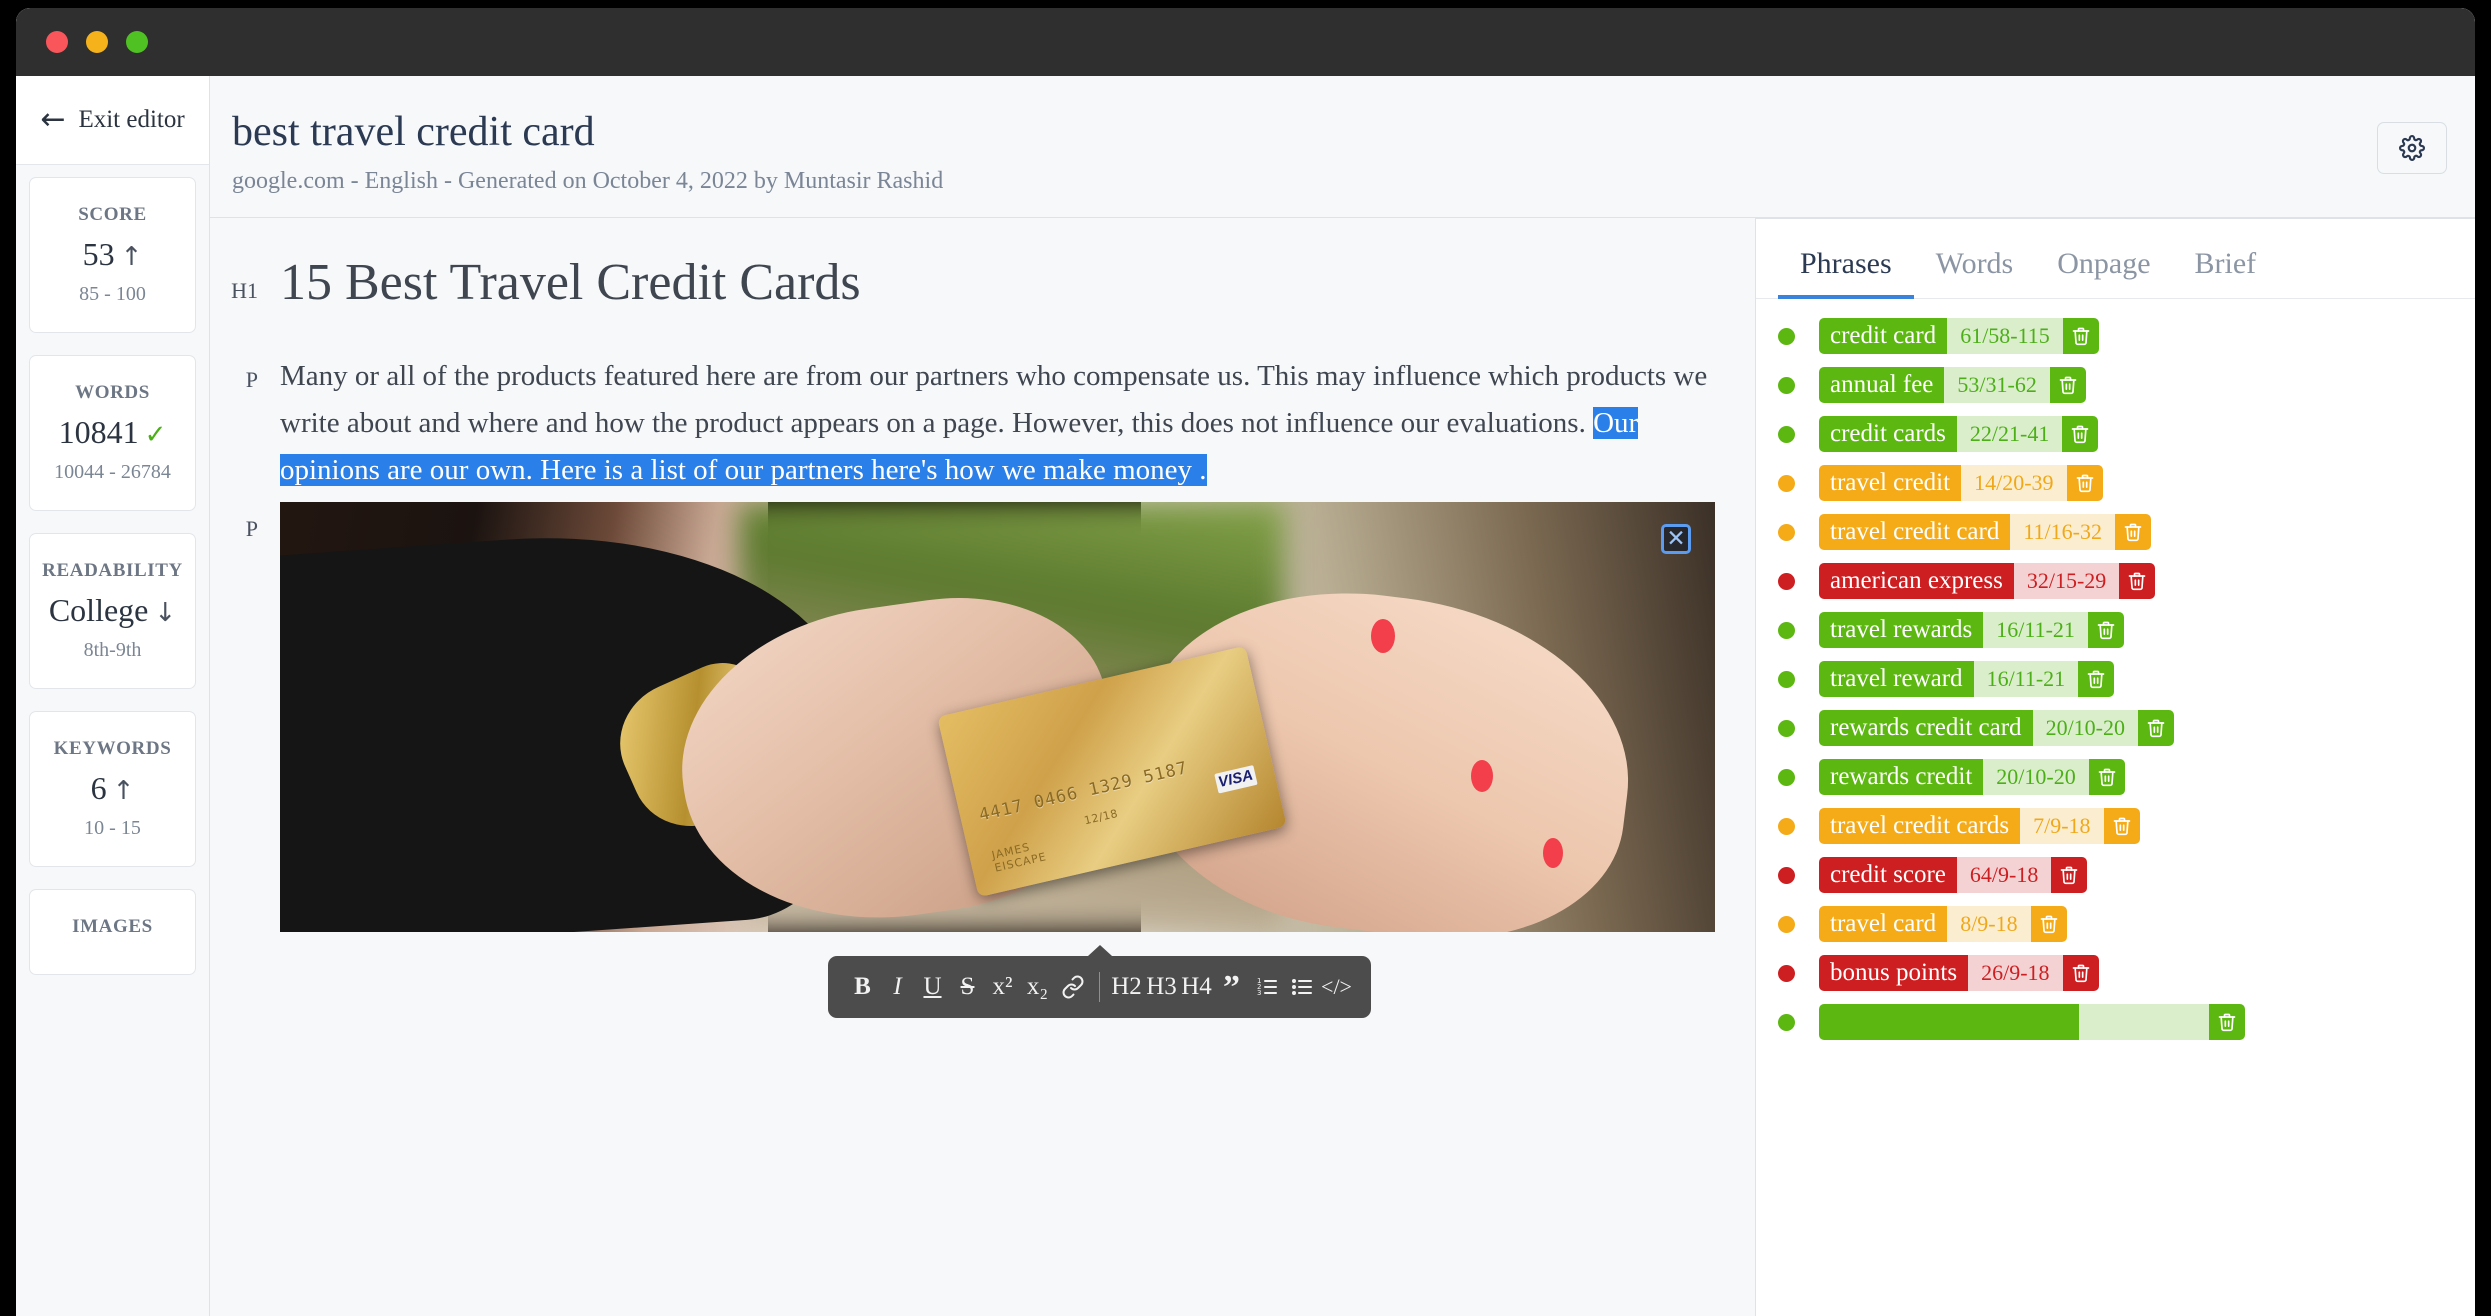  What do you see at coordinates (1975, 270) in the screenshot?
I see `tab-words: Words` at bounding box center [1975, 270].